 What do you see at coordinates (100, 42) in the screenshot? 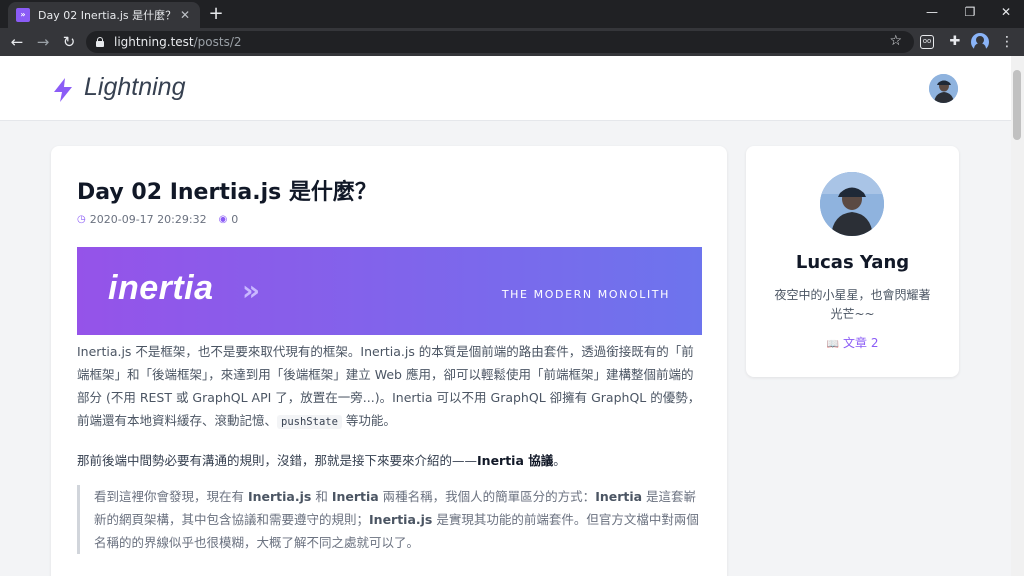
I see `lock-icon` at bounding box center [100, 42].